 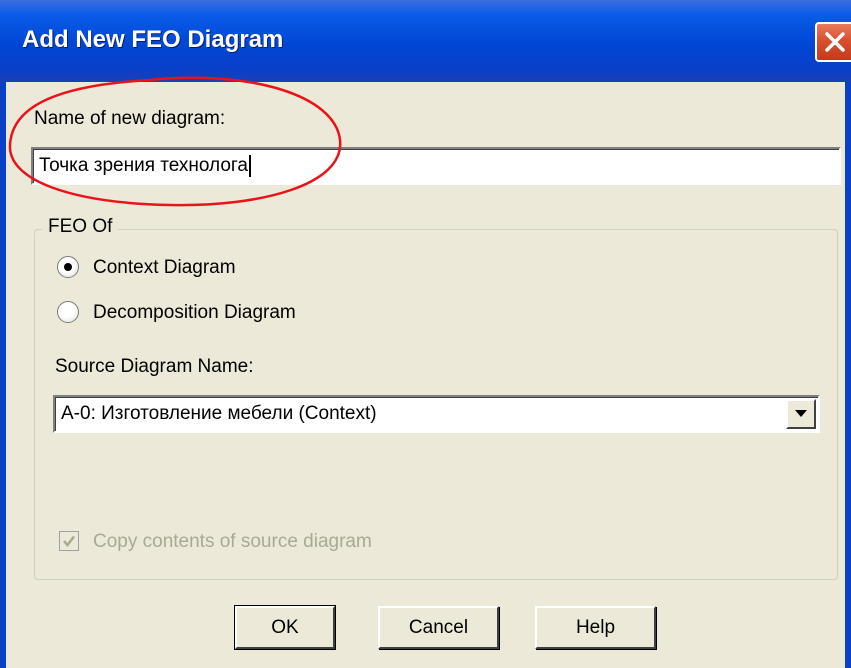 What do you see at coordinates (595, 627) in the screenshot?
I see `help-button: Help` at bounding box center [595, 627].